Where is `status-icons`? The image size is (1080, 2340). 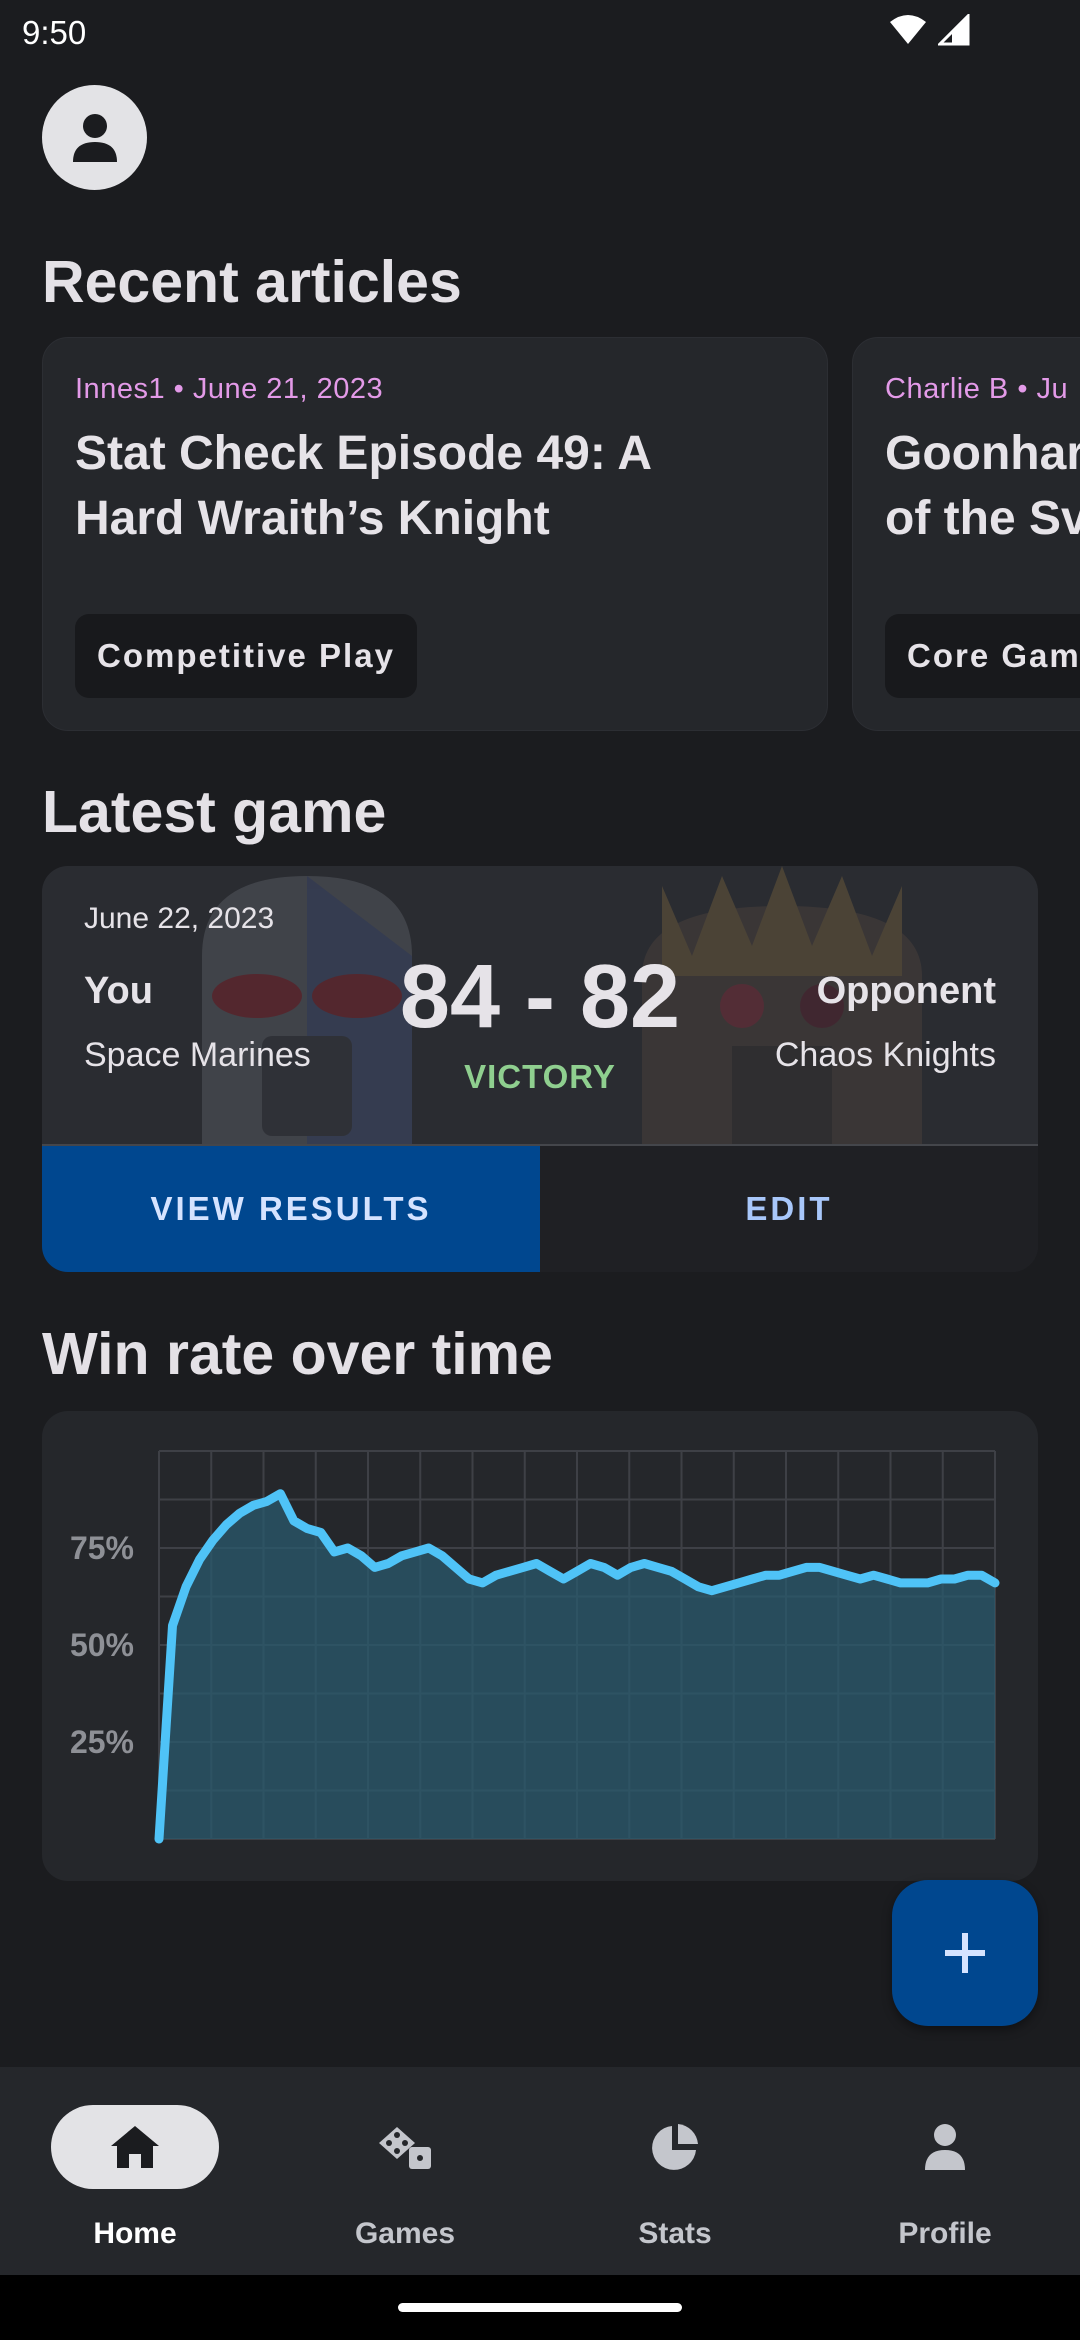 status-icons is located at coordinates (929, 30).